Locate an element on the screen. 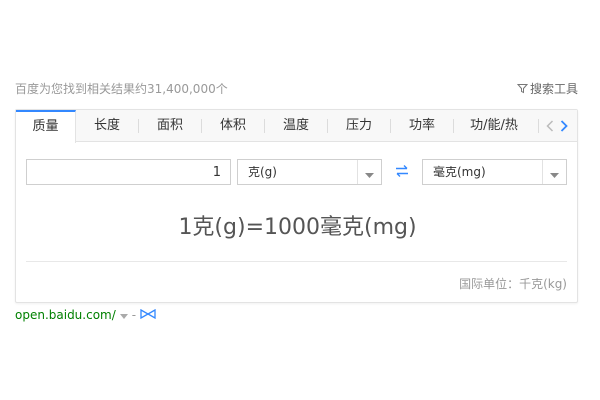  tab-volume: 体积 is located at coordinates (233, 126).